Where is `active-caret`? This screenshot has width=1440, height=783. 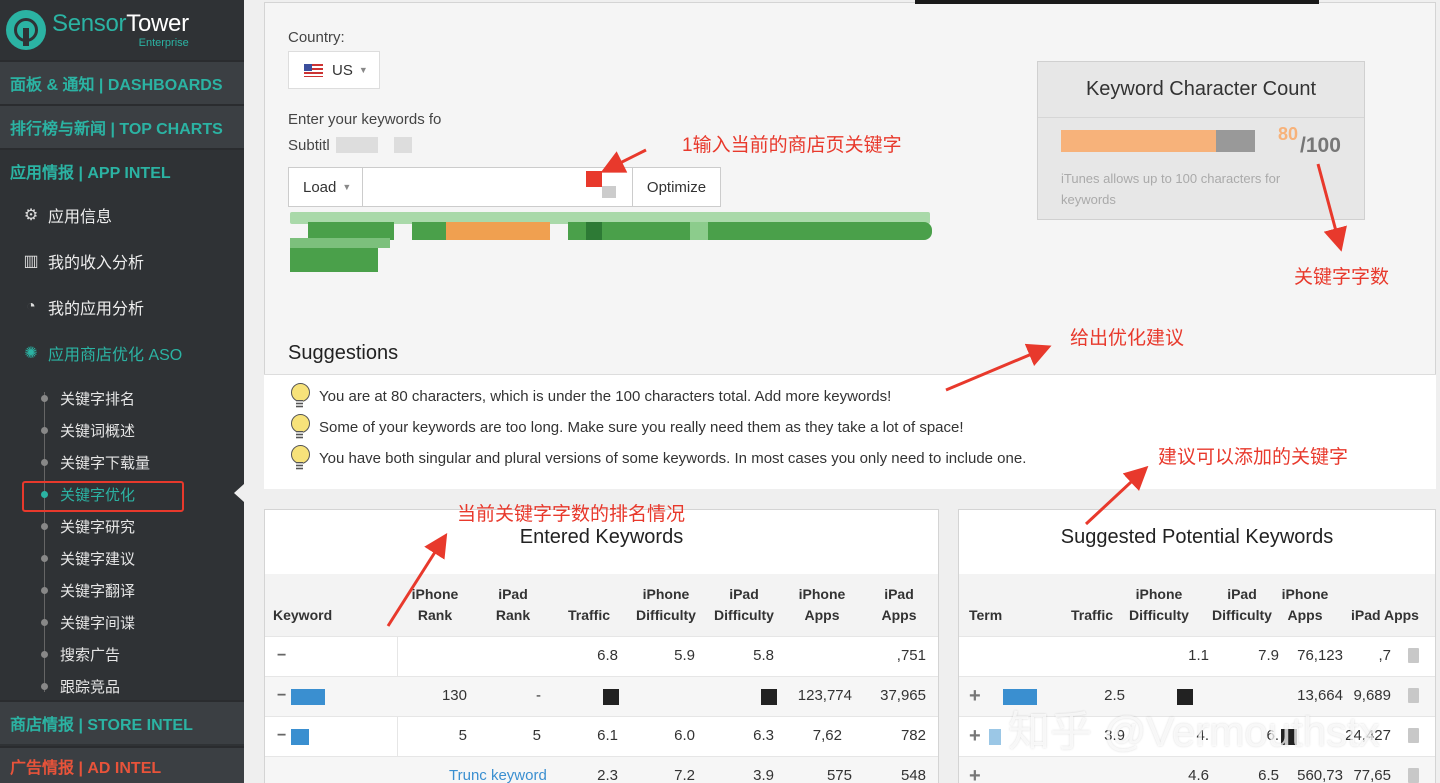
active-caret is located at coordinates (239, 493).